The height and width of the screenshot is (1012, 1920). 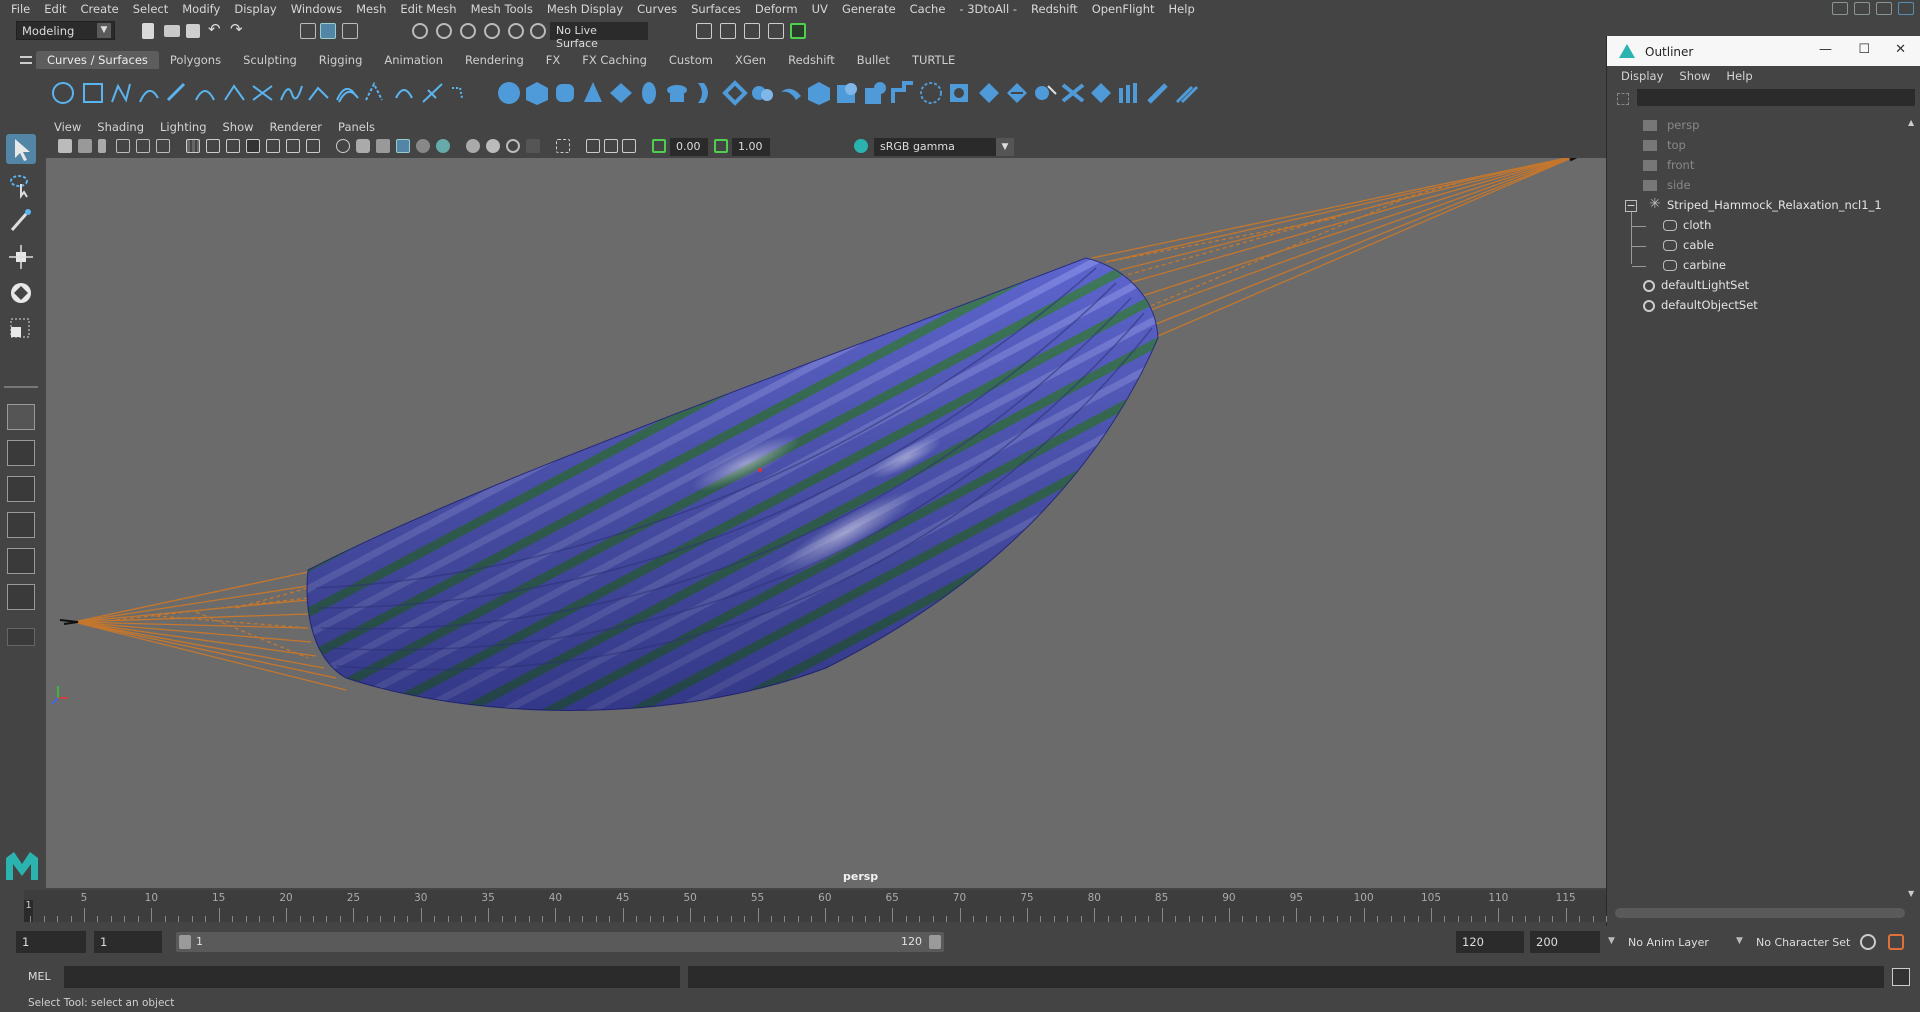 I want to click on menu-cache: Cache, so click(x=928, y=9).